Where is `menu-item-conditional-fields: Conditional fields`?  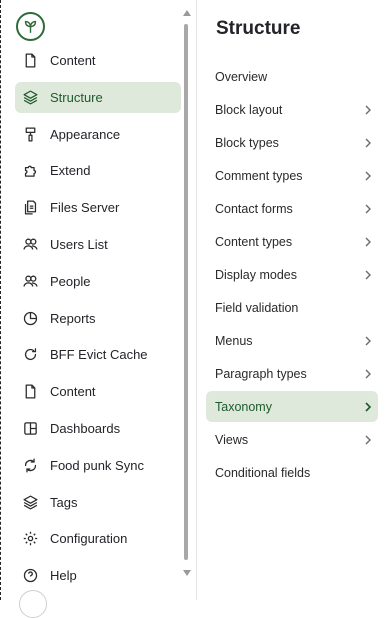 menu-item-conditional-fields: Conditional fields is located at coordinates (292, 472).